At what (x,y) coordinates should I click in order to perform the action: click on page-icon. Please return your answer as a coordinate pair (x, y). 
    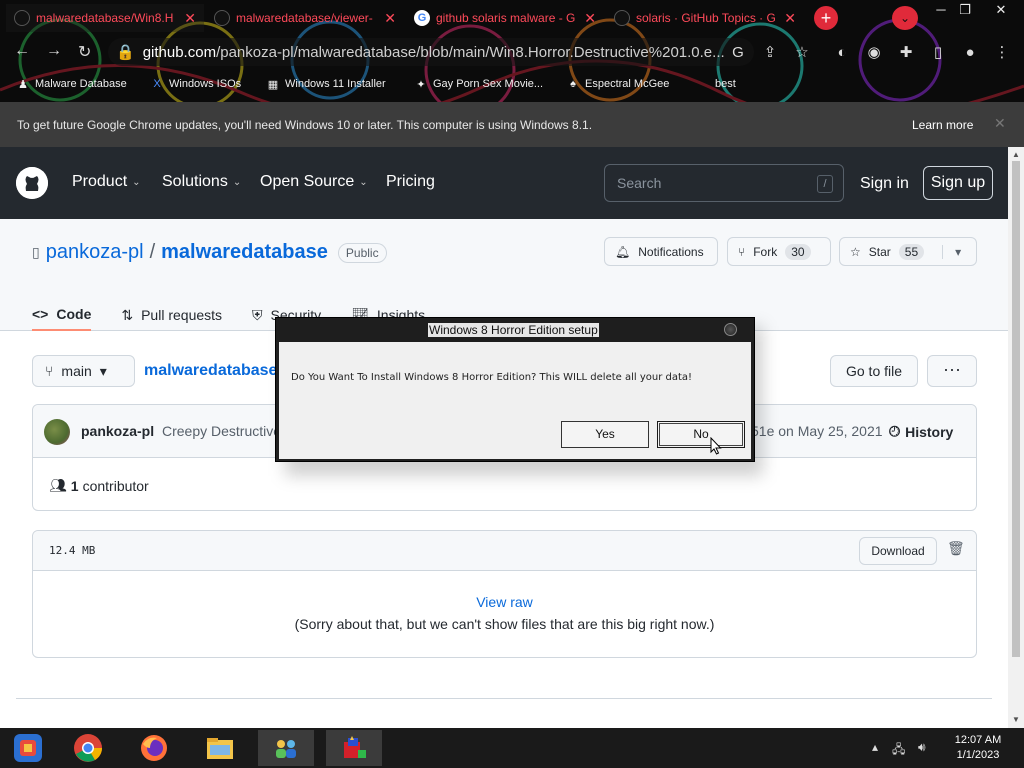
    Looking at the image, I should click on (703, 84).